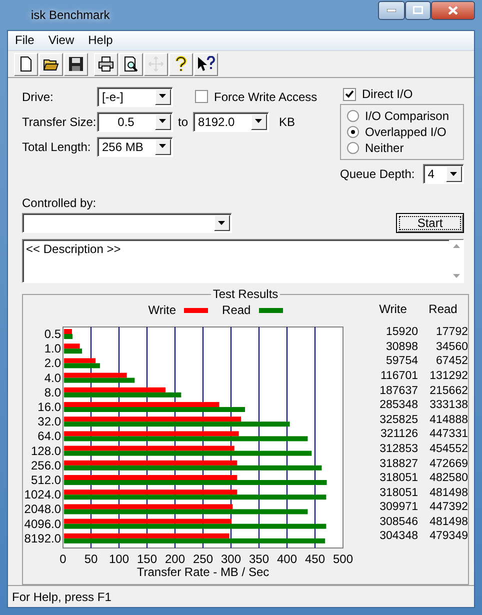 The width and height of the screenshot is (482, 615). Describe the element at coordinates (45, 451) in the screenshot. I see `axis-tick-label: 128.0` at that location.